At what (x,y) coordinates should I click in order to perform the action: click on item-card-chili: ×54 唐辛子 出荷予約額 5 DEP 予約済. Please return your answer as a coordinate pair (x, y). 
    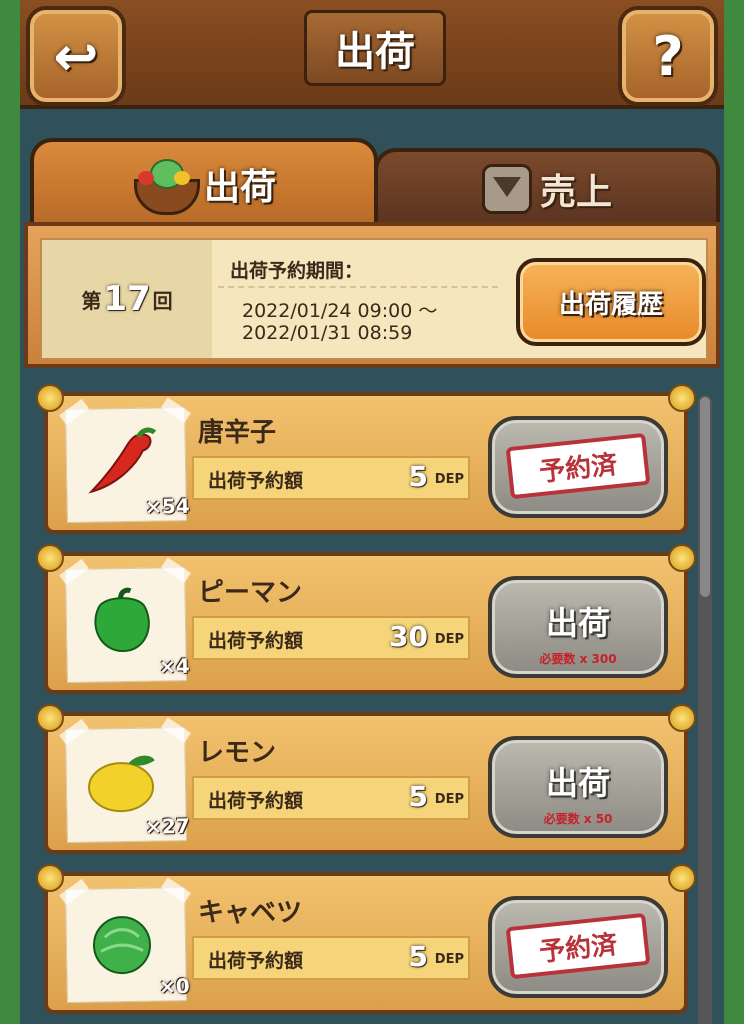
    Looking at the image, I should click on (366, 459).